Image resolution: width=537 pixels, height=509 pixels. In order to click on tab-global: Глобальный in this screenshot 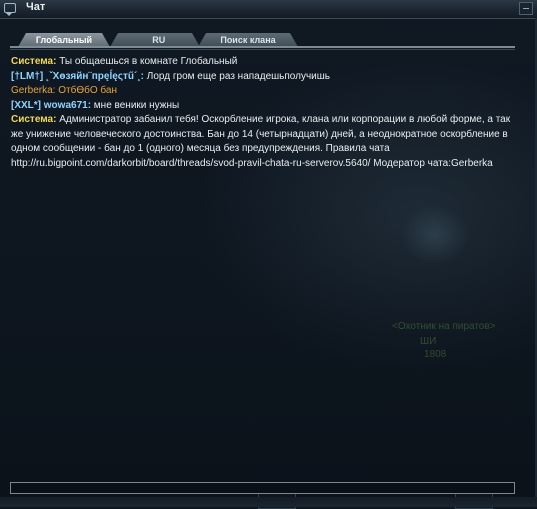, I will do `click(64, 40)`.